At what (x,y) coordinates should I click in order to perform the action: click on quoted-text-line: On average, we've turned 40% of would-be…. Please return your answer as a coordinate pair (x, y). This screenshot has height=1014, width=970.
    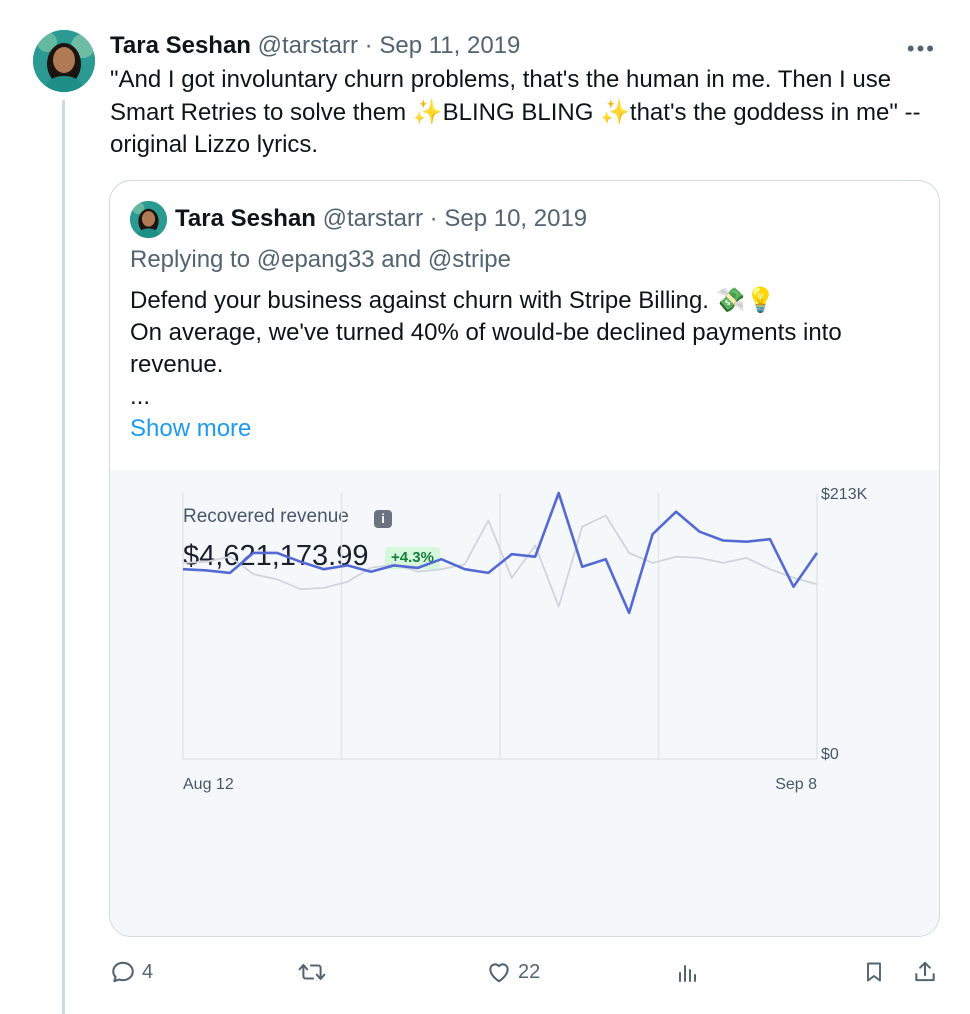
    Looking at the image, I should click on (486, 348).